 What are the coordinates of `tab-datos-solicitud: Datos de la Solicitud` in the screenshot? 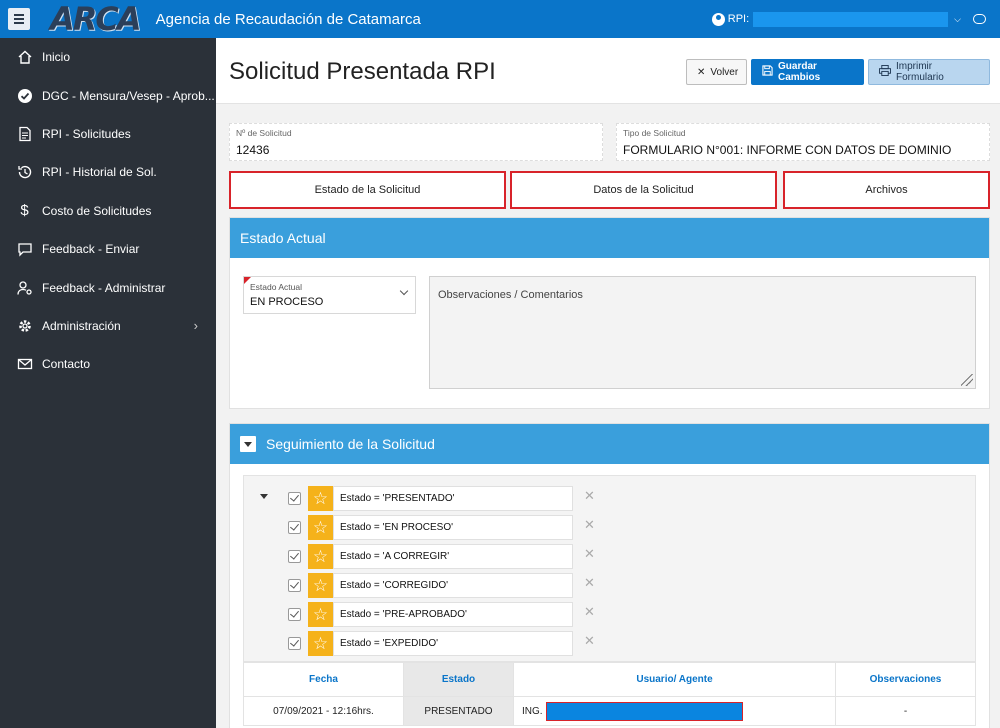 It's located at (643, 190).